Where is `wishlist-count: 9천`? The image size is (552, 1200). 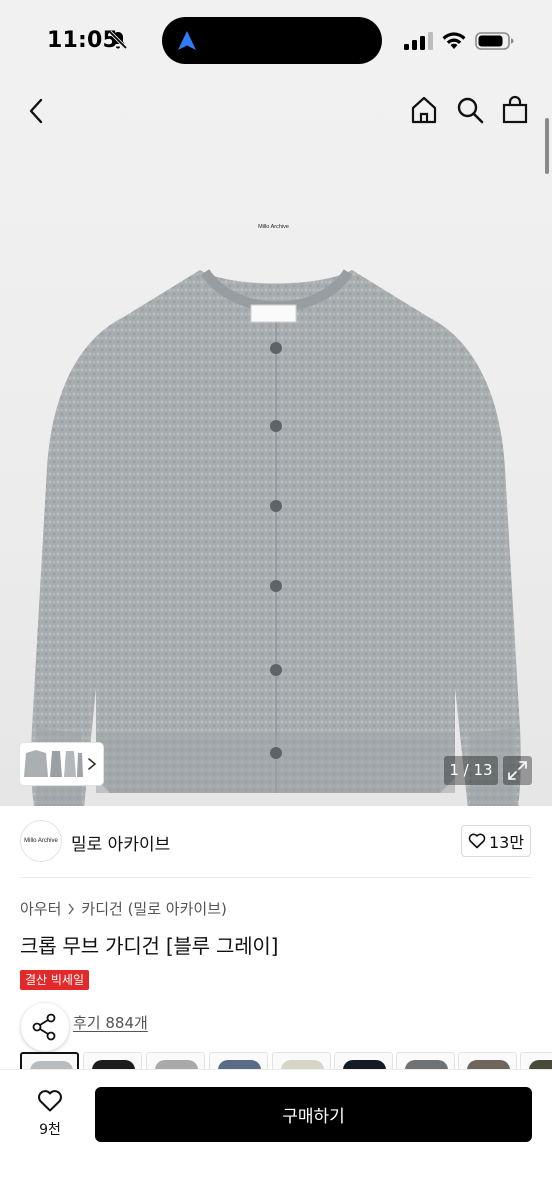
wishlist-count: 9천 is located at coordinates (50, 1130).